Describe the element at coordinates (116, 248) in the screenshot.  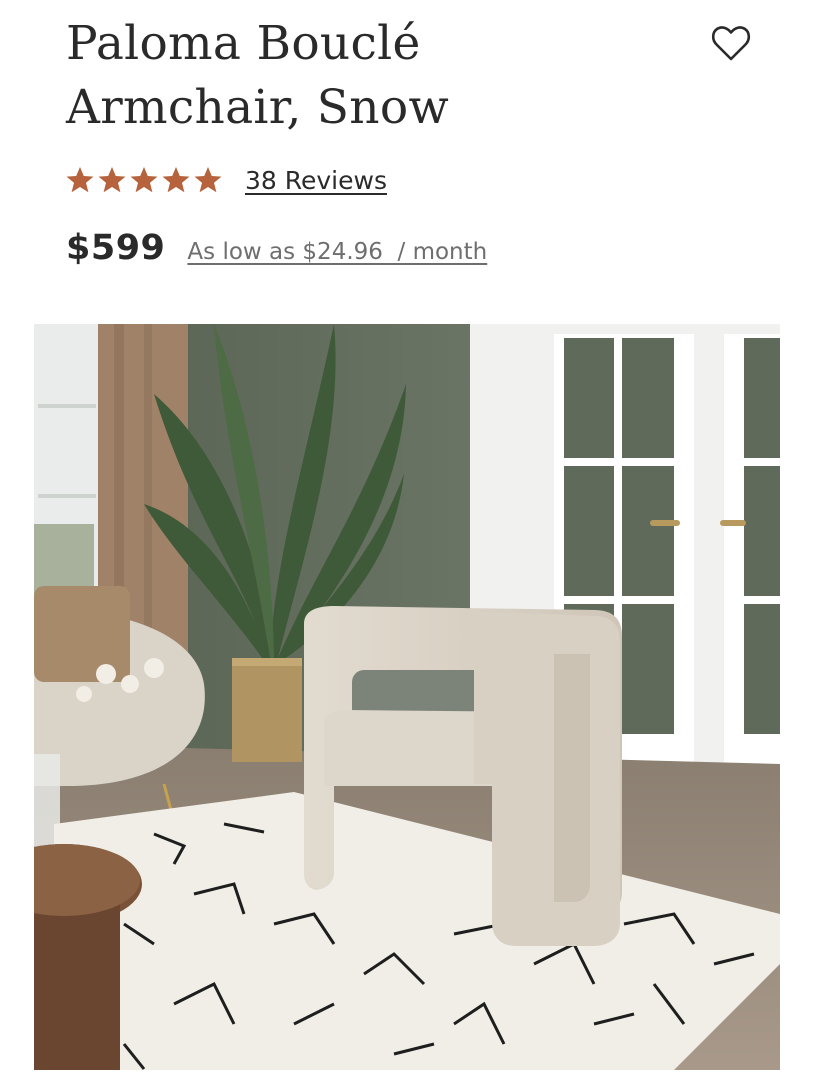
I see `product-price: $599` at that location.